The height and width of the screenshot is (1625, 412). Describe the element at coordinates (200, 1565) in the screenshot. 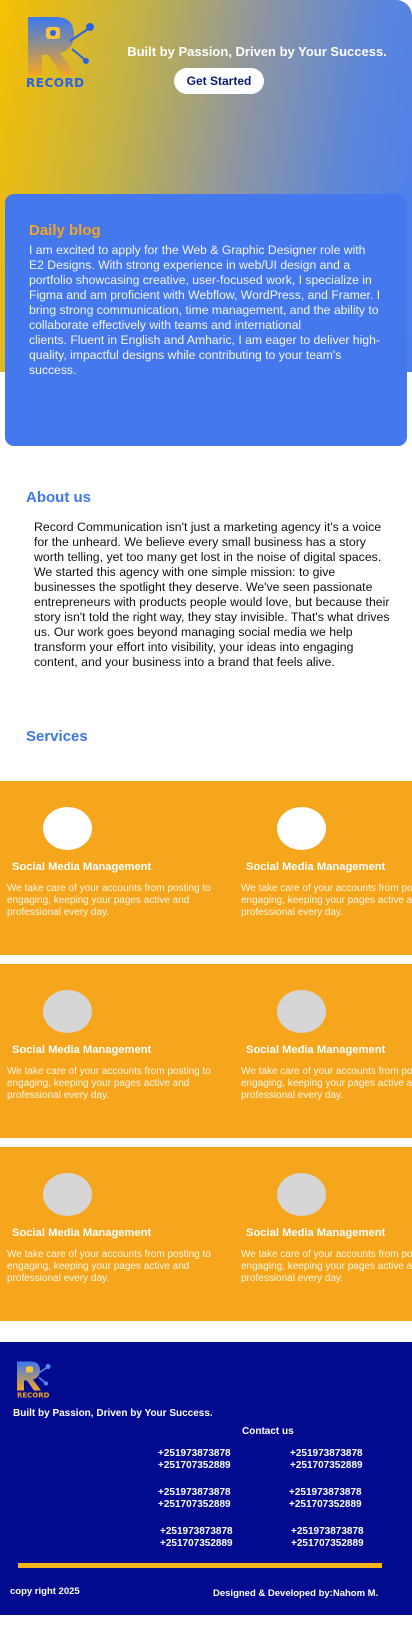

I see `footer-divider` at that location.